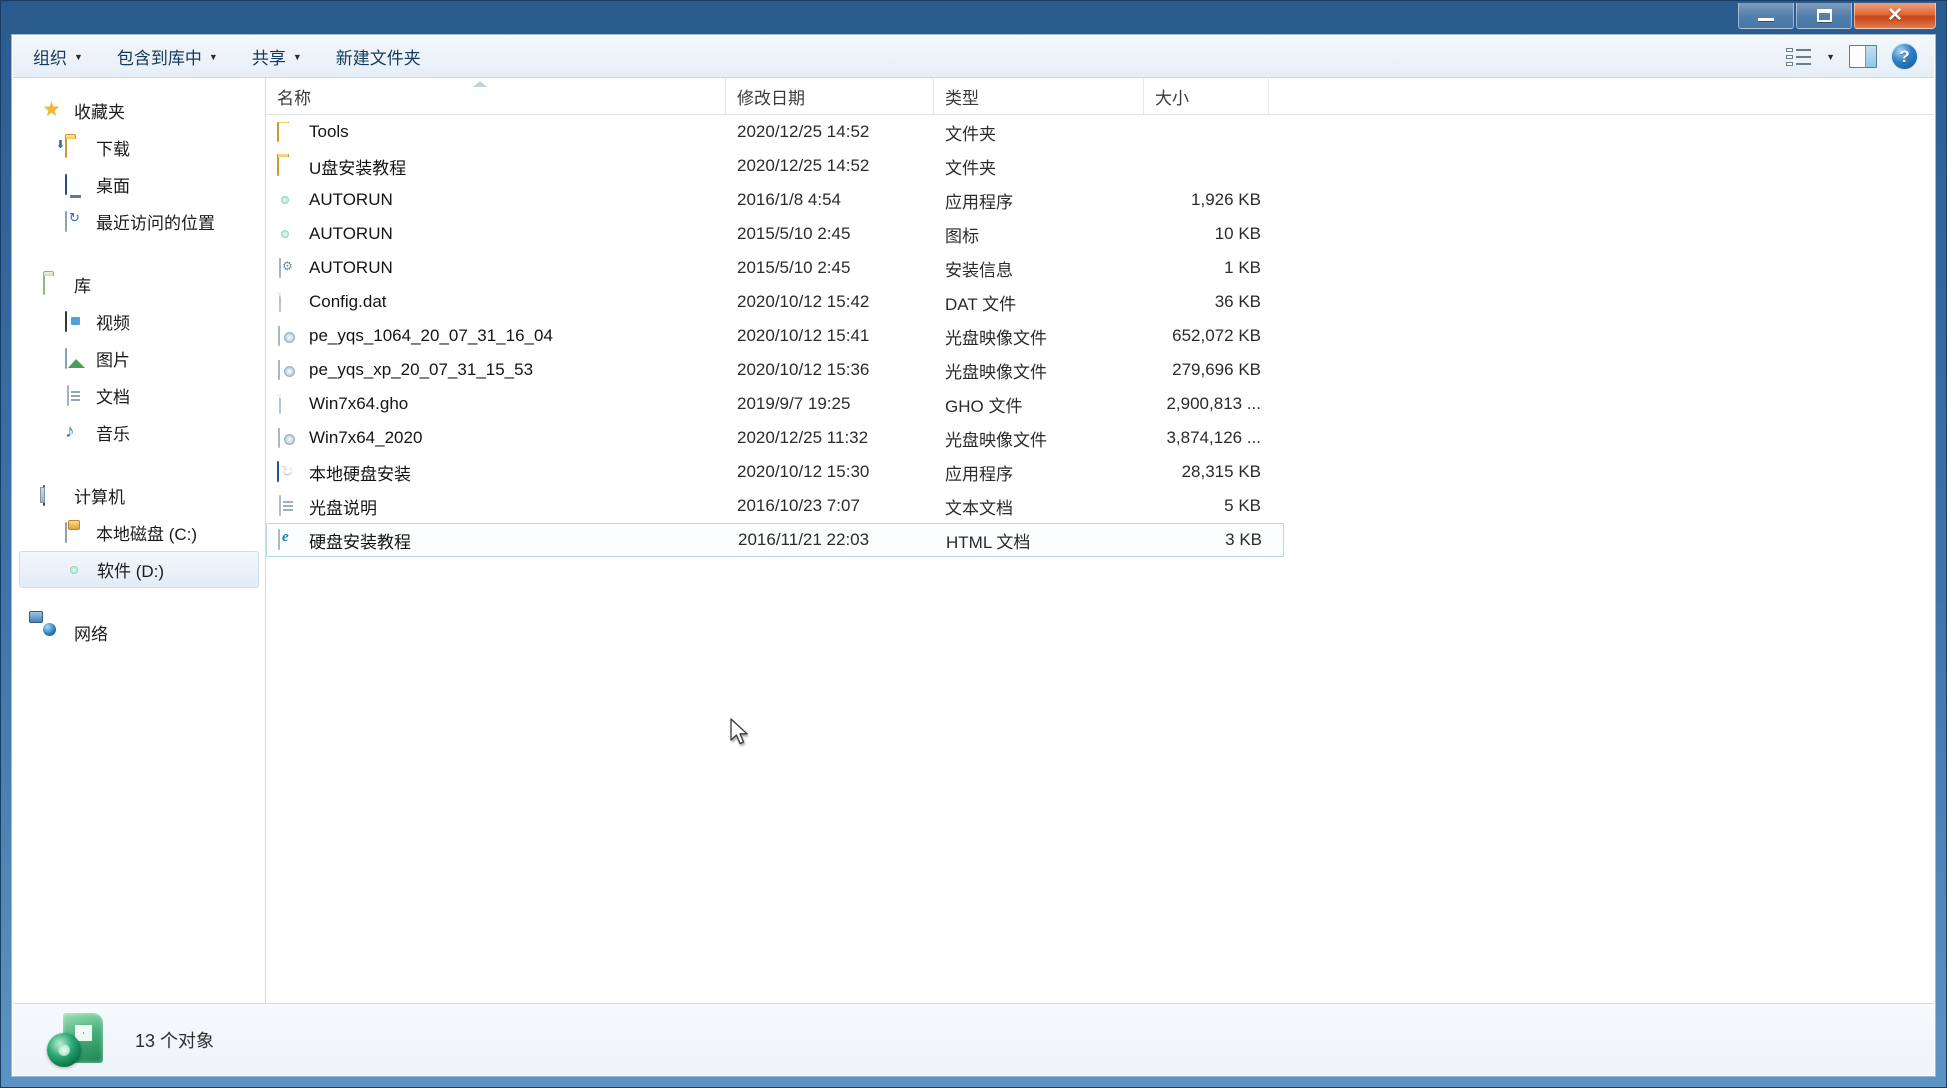 This screenshot has height=1088, width=1947. I want to click on status-text: 13 个对象, so click(175, 1040).